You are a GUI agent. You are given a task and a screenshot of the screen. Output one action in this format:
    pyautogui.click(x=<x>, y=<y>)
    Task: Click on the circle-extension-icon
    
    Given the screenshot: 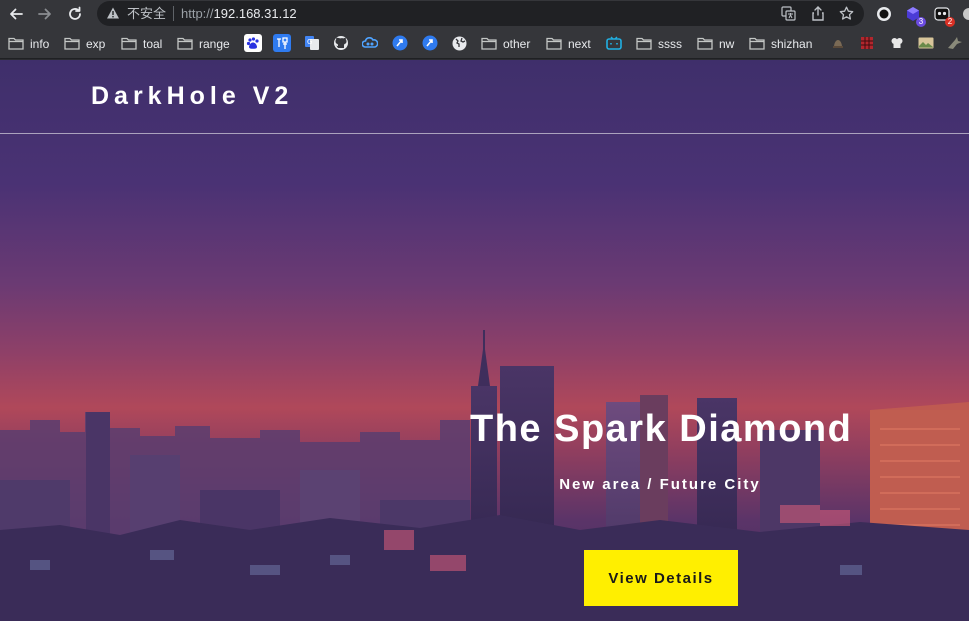 What is the action you would take?
    pyautogui.click(x=884, y=14)
    